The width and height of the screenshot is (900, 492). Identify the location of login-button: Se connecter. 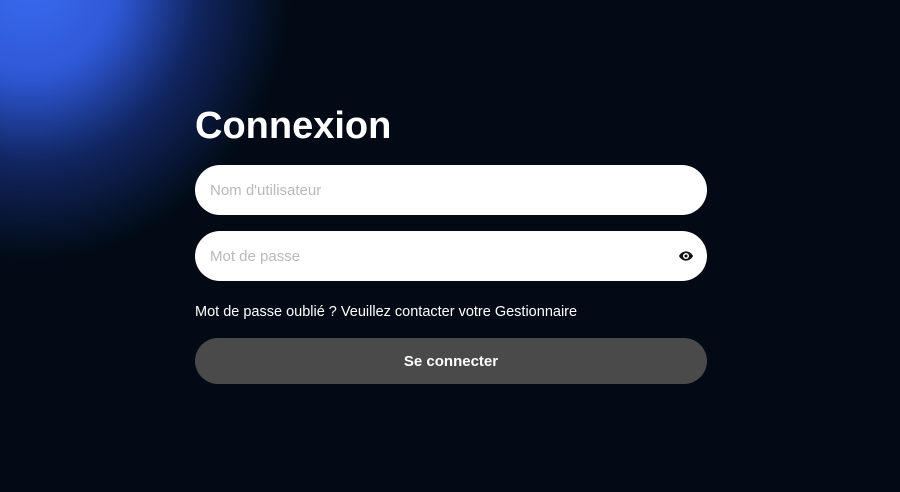
(451, 361).